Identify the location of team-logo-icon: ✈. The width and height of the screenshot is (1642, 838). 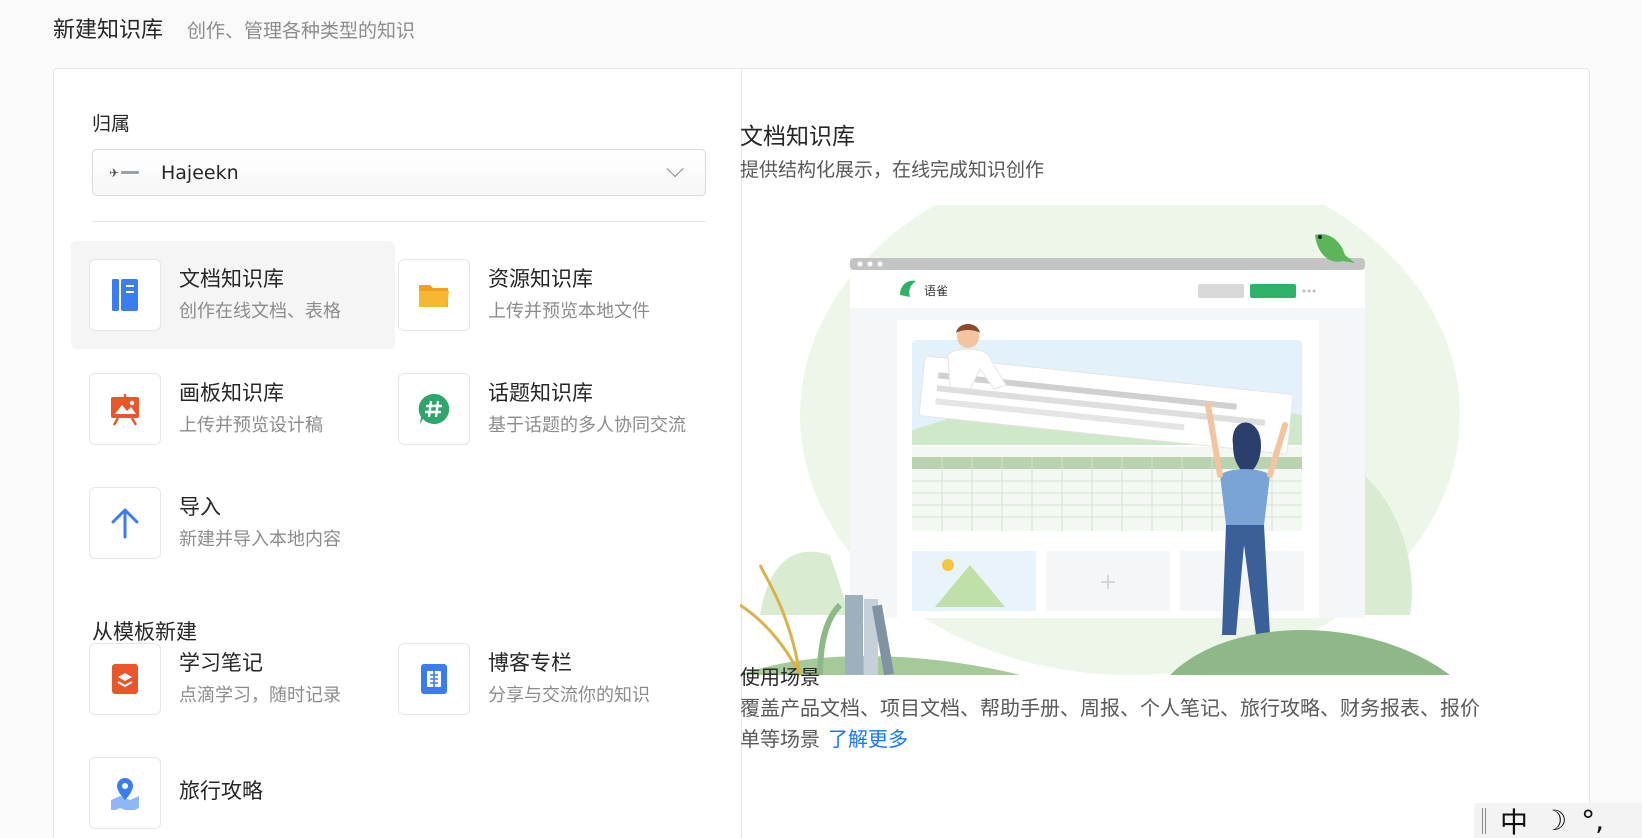
(127, 173).